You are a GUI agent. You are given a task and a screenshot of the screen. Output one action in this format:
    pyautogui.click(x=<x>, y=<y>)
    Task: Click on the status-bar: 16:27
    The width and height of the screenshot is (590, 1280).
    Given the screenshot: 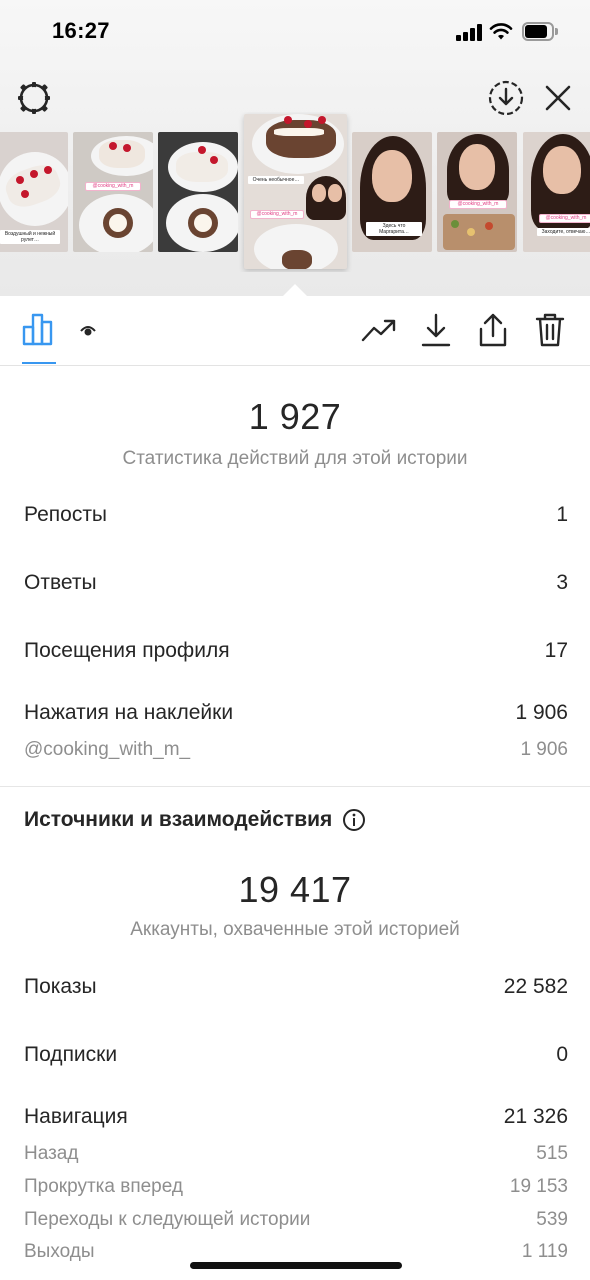 What is the action you would take?
    pyautogui.click(x=295, y=32)
    